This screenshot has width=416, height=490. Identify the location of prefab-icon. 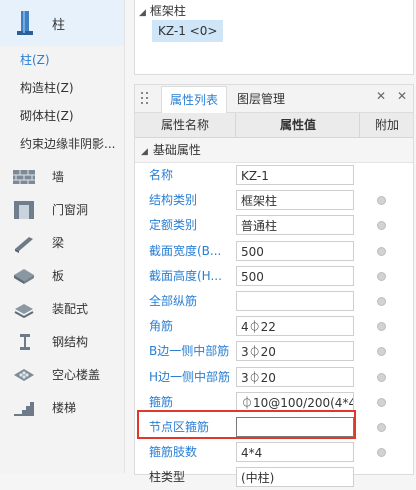
(24, 309).